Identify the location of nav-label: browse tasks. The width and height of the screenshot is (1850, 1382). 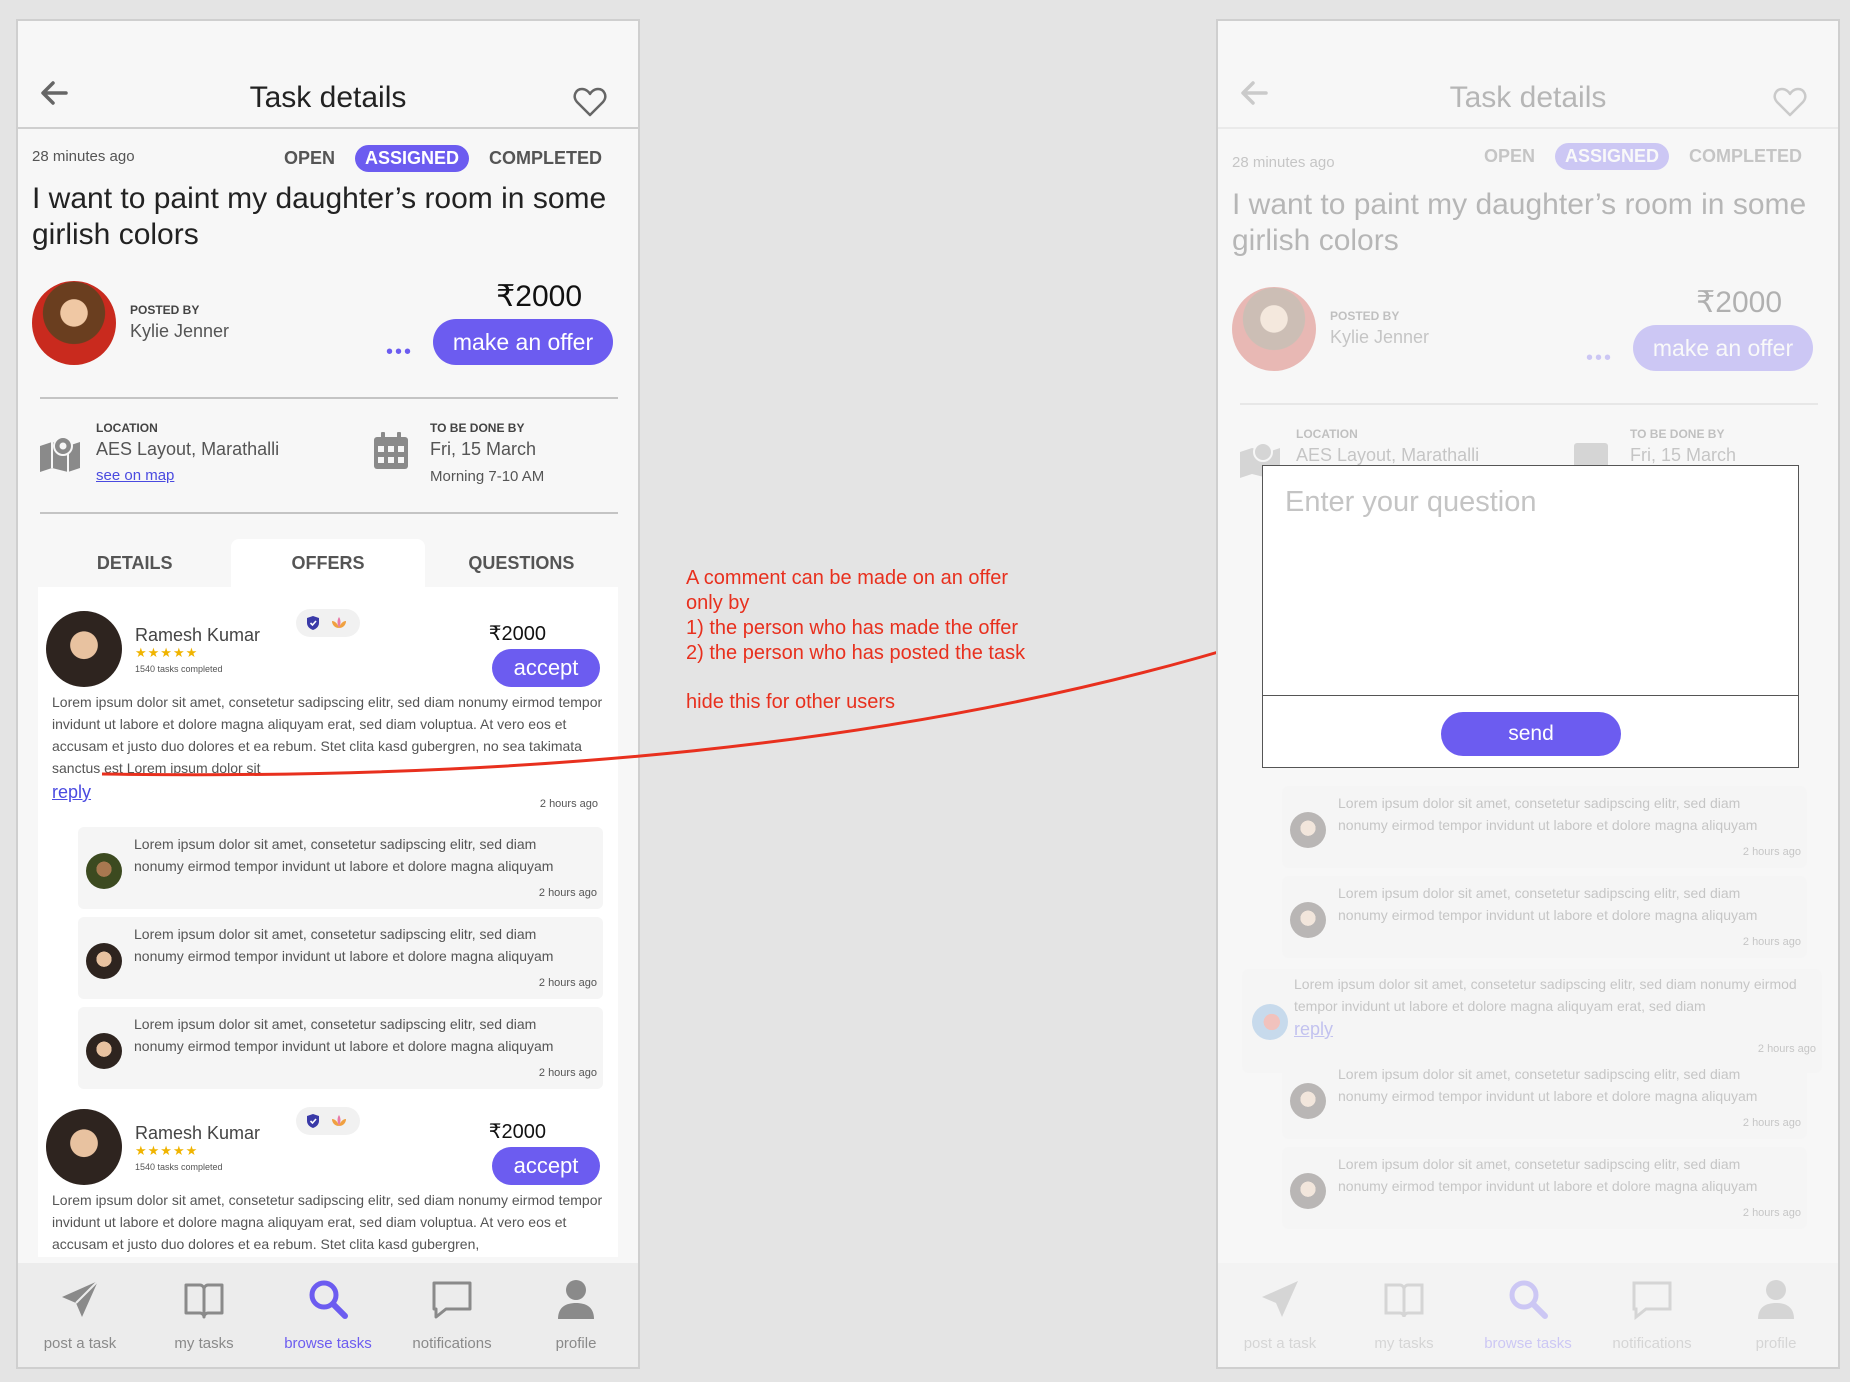
(1528, 1343).